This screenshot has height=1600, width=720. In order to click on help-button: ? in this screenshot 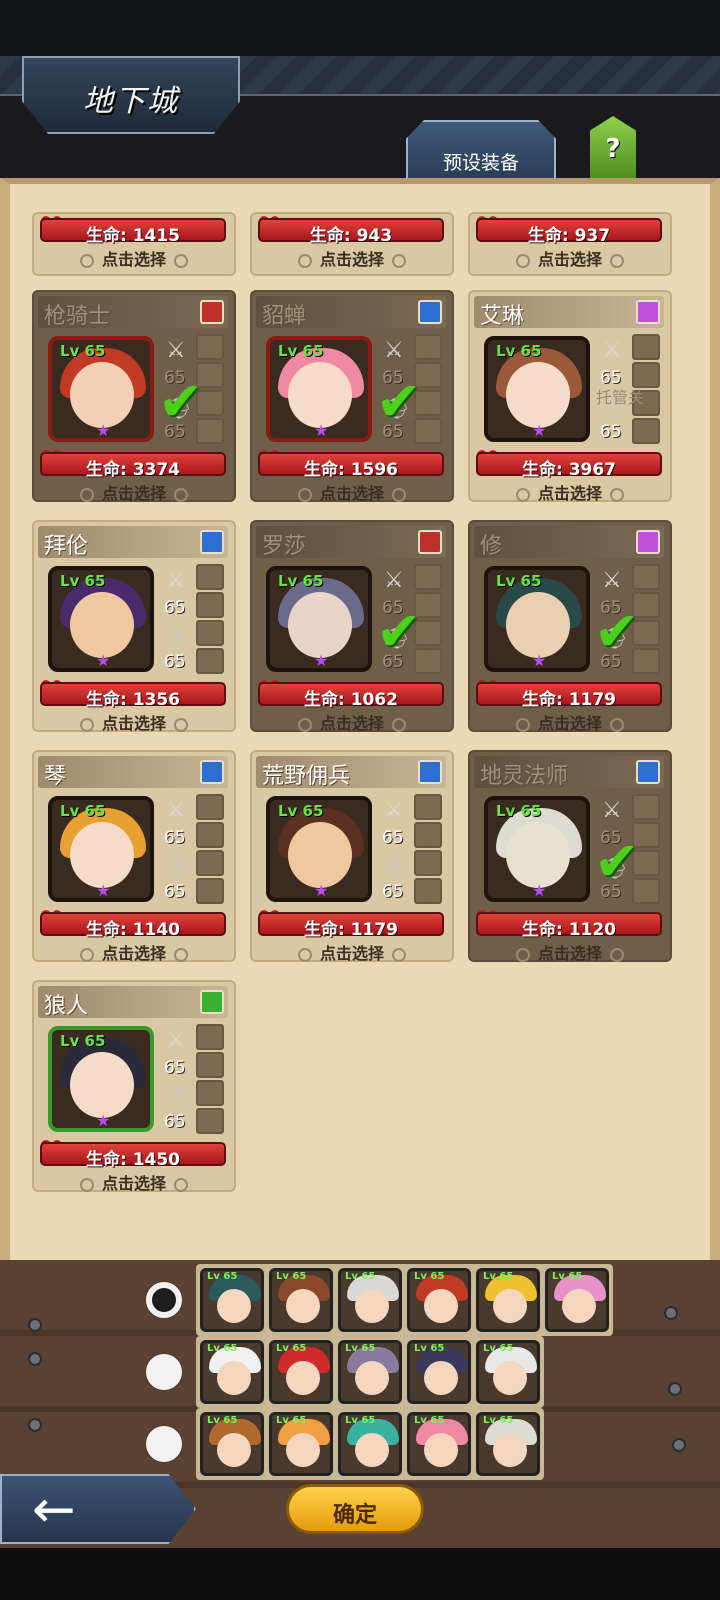, I will do `click(613, 149)`.